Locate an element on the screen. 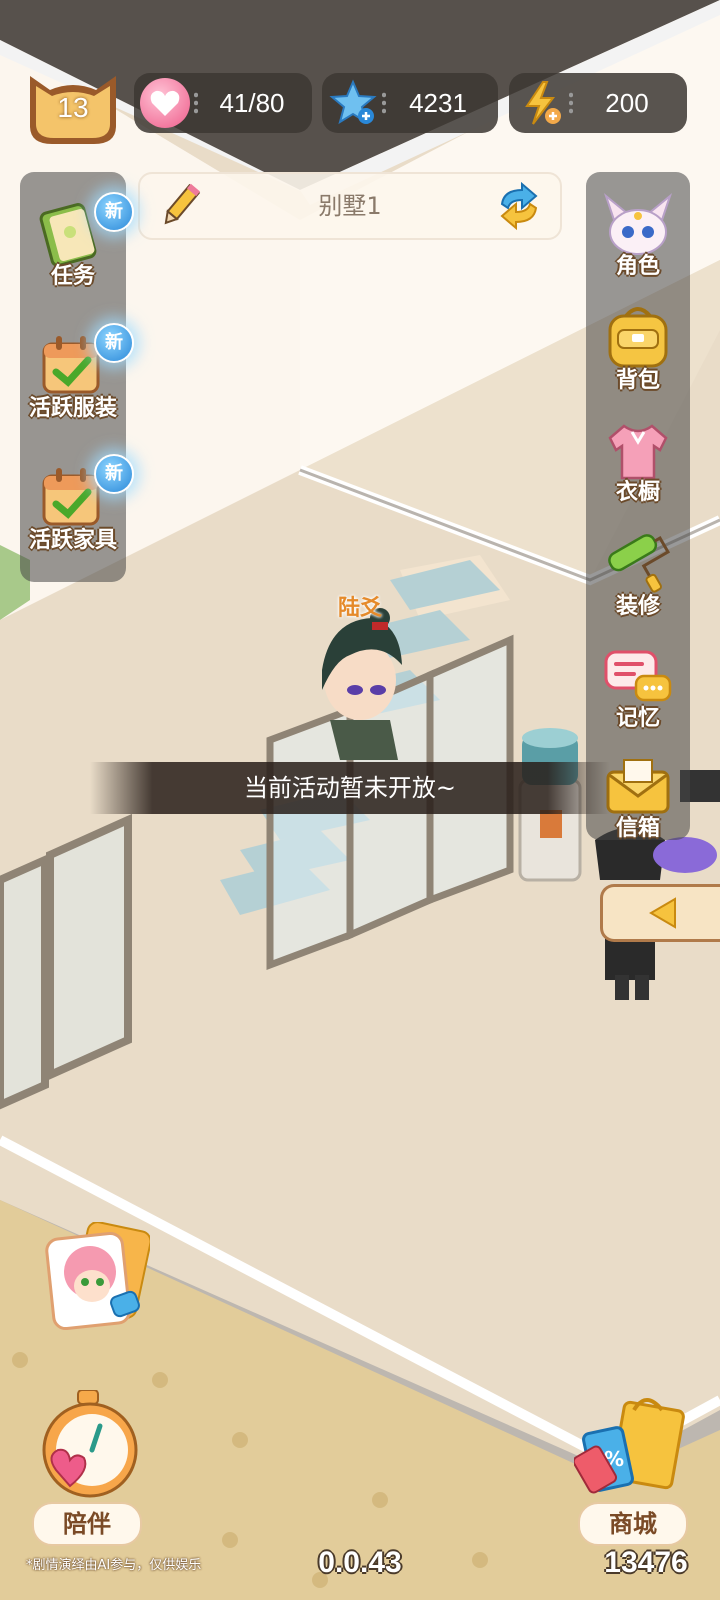  toast-text: 当前活动暂未开放~ is located at coordinates (350, 788).